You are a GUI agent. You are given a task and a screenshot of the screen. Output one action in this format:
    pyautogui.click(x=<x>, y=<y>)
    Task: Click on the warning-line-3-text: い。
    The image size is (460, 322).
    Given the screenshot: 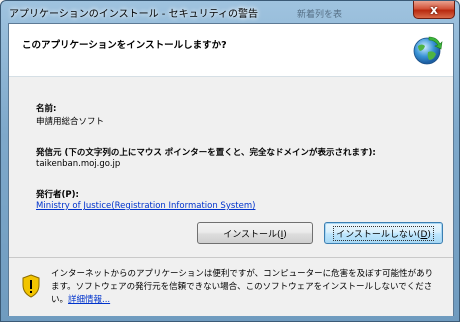 What is the action you would take?
    pyautogui.click(x=60, y=300)
    